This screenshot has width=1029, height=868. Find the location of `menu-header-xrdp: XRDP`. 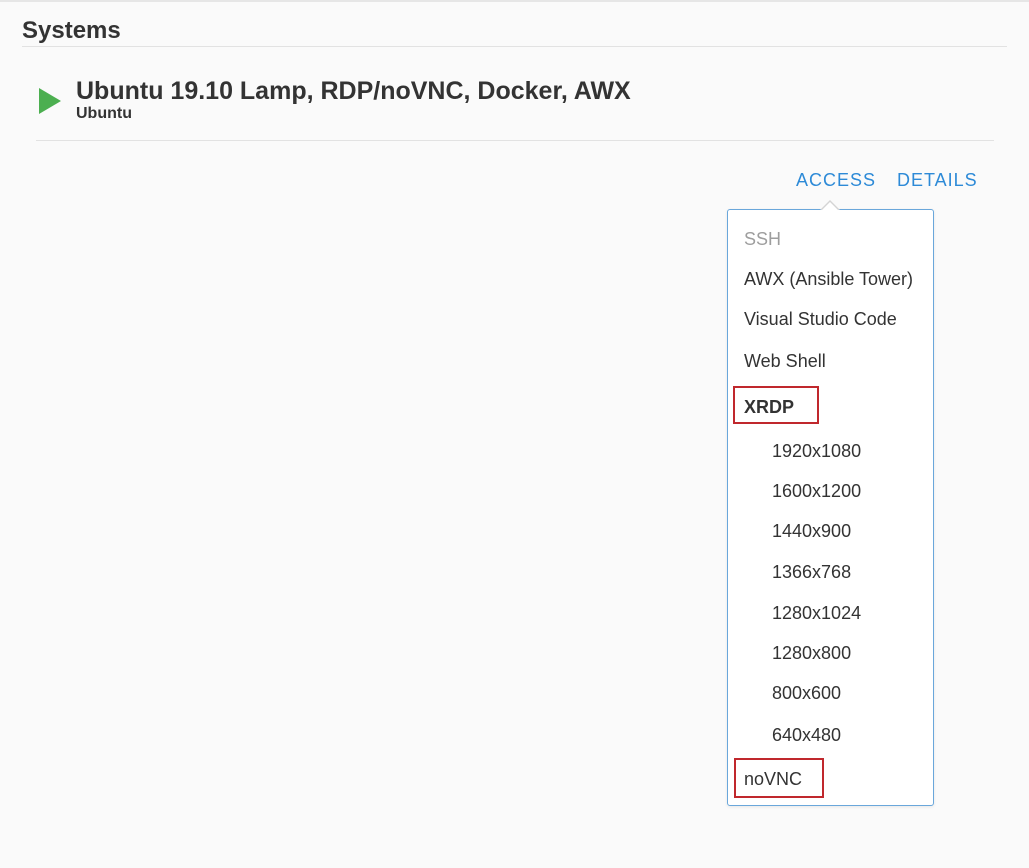

menu-header-xrdp: XRDP is located at coordinates (769, 407).